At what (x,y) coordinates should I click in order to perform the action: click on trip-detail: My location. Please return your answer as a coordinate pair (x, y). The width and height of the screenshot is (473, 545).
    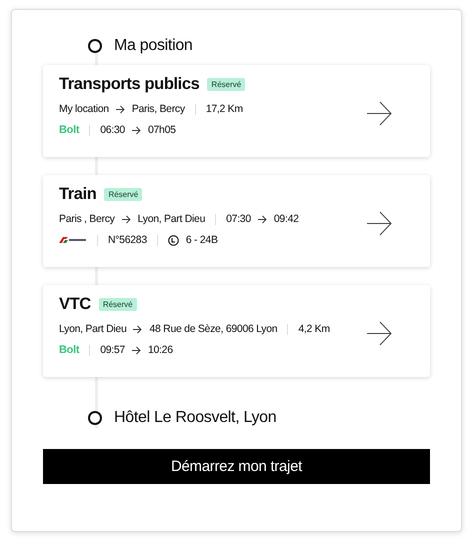
    Looking at the image, I should click on (84, 109).